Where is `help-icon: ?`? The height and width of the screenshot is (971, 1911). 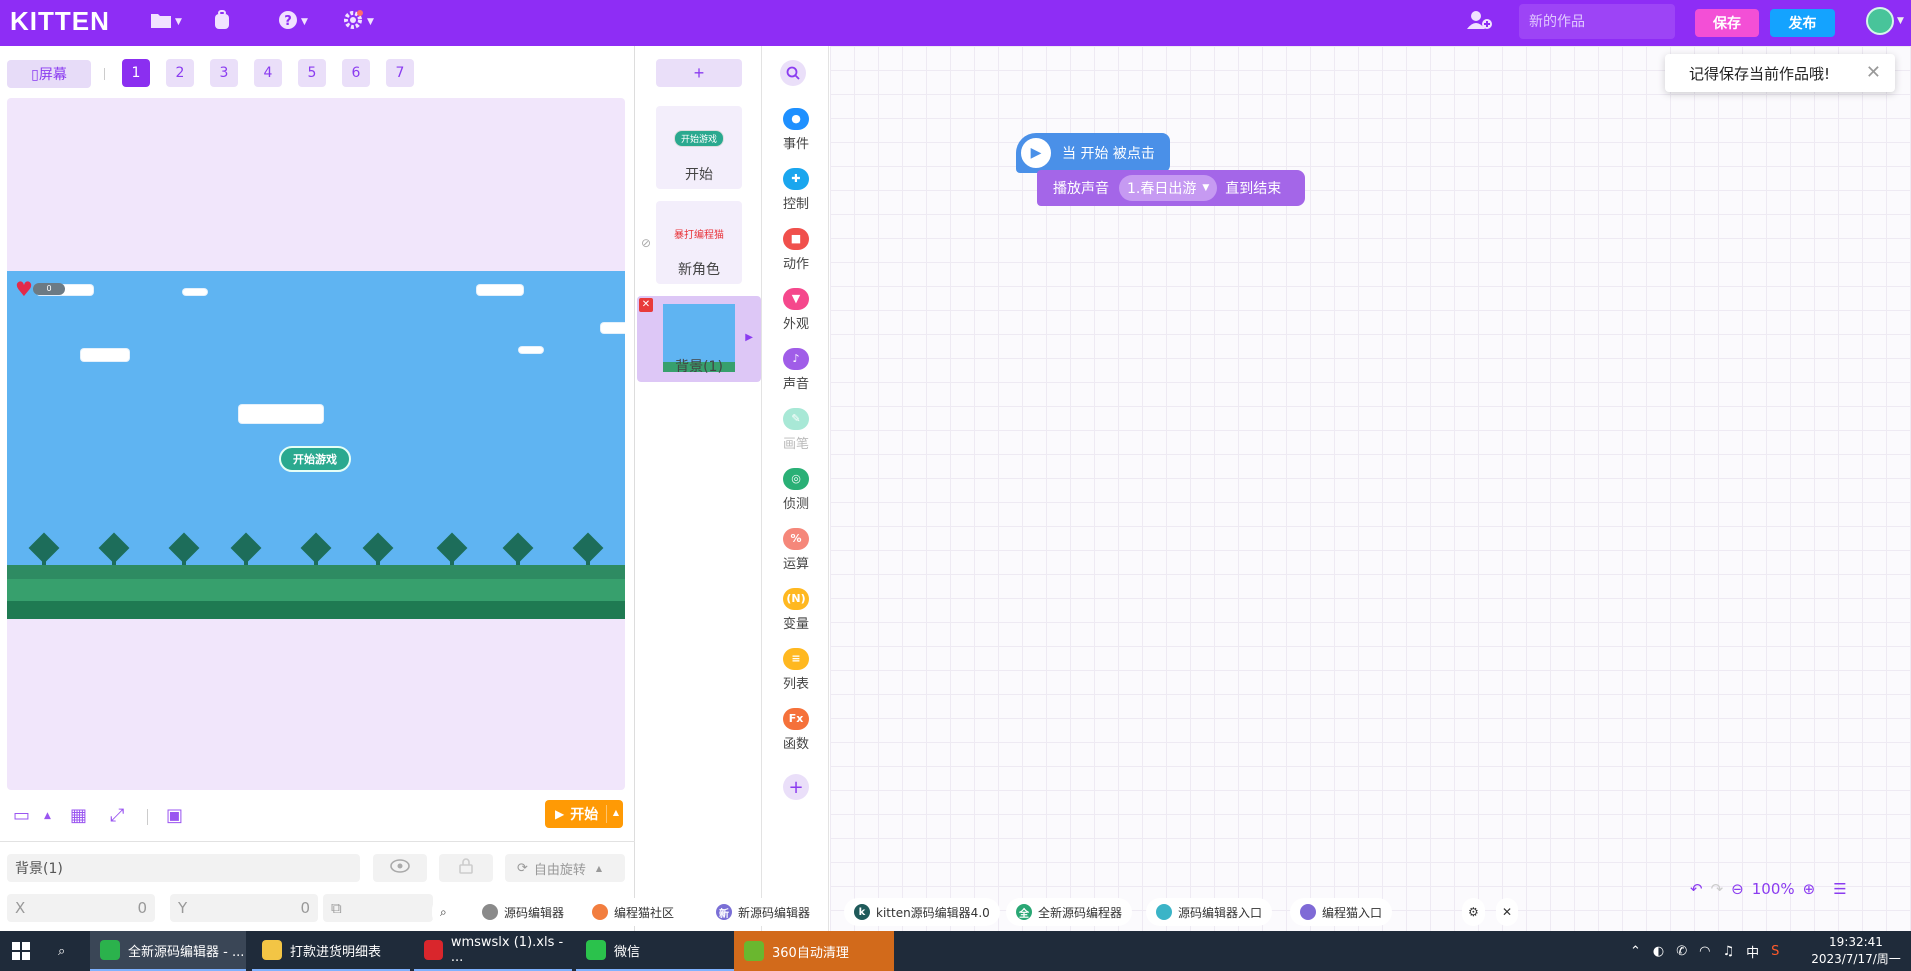
help-icon: ? is located at coordinates (288, 22).